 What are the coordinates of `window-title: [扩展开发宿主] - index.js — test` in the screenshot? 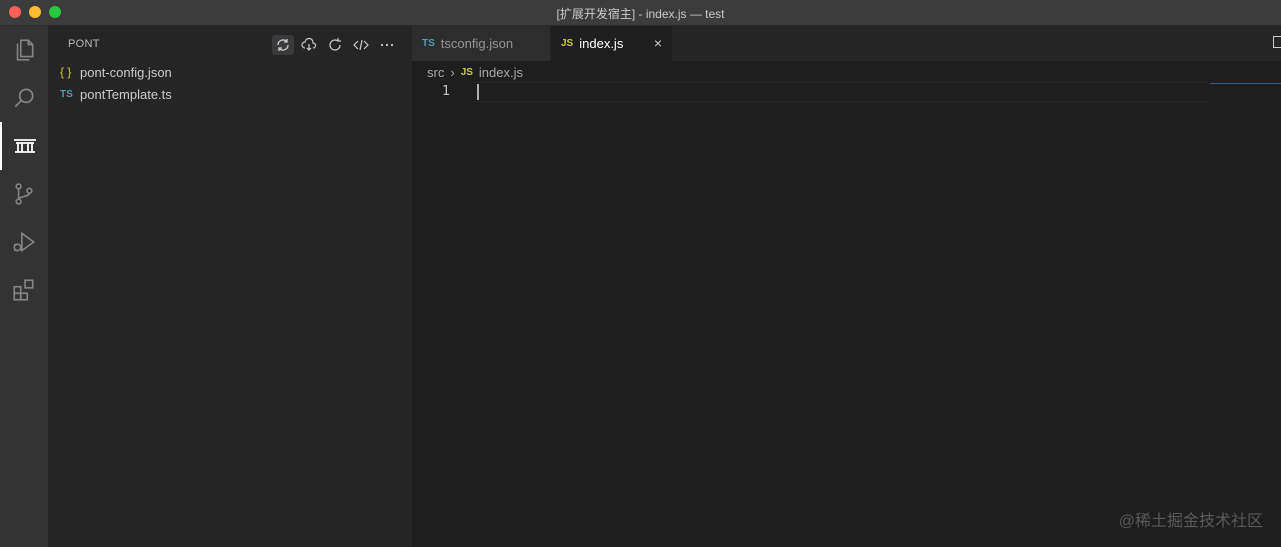 It's located at (640, 14).